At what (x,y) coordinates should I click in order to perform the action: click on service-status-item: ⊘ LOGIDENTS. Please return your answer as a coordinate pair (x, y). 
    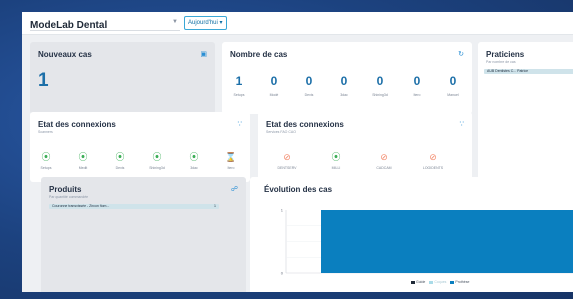
    Looking at the image, I should click on (433, 161).